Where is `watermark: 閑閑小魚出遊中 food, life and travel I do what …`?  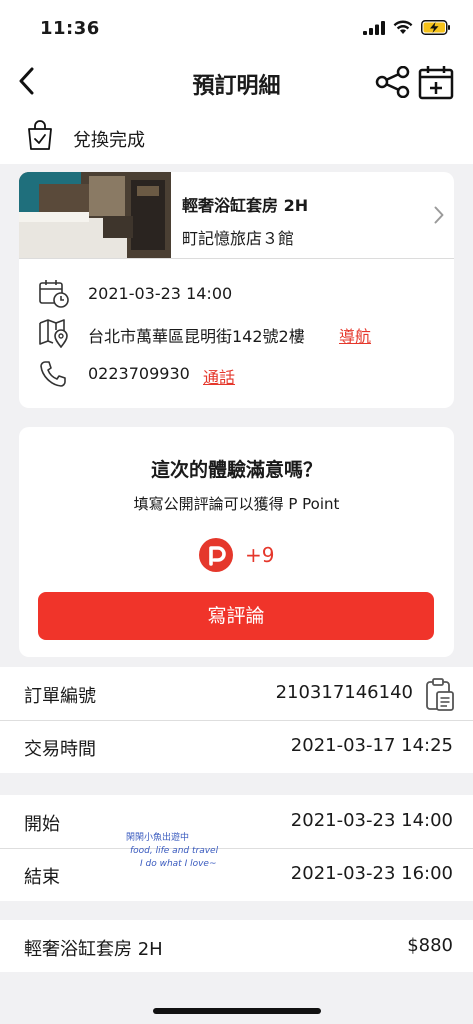 watermark: 閑閑小魚出遊中 food, life and travel I do what … is located at coordinates (172, 851).